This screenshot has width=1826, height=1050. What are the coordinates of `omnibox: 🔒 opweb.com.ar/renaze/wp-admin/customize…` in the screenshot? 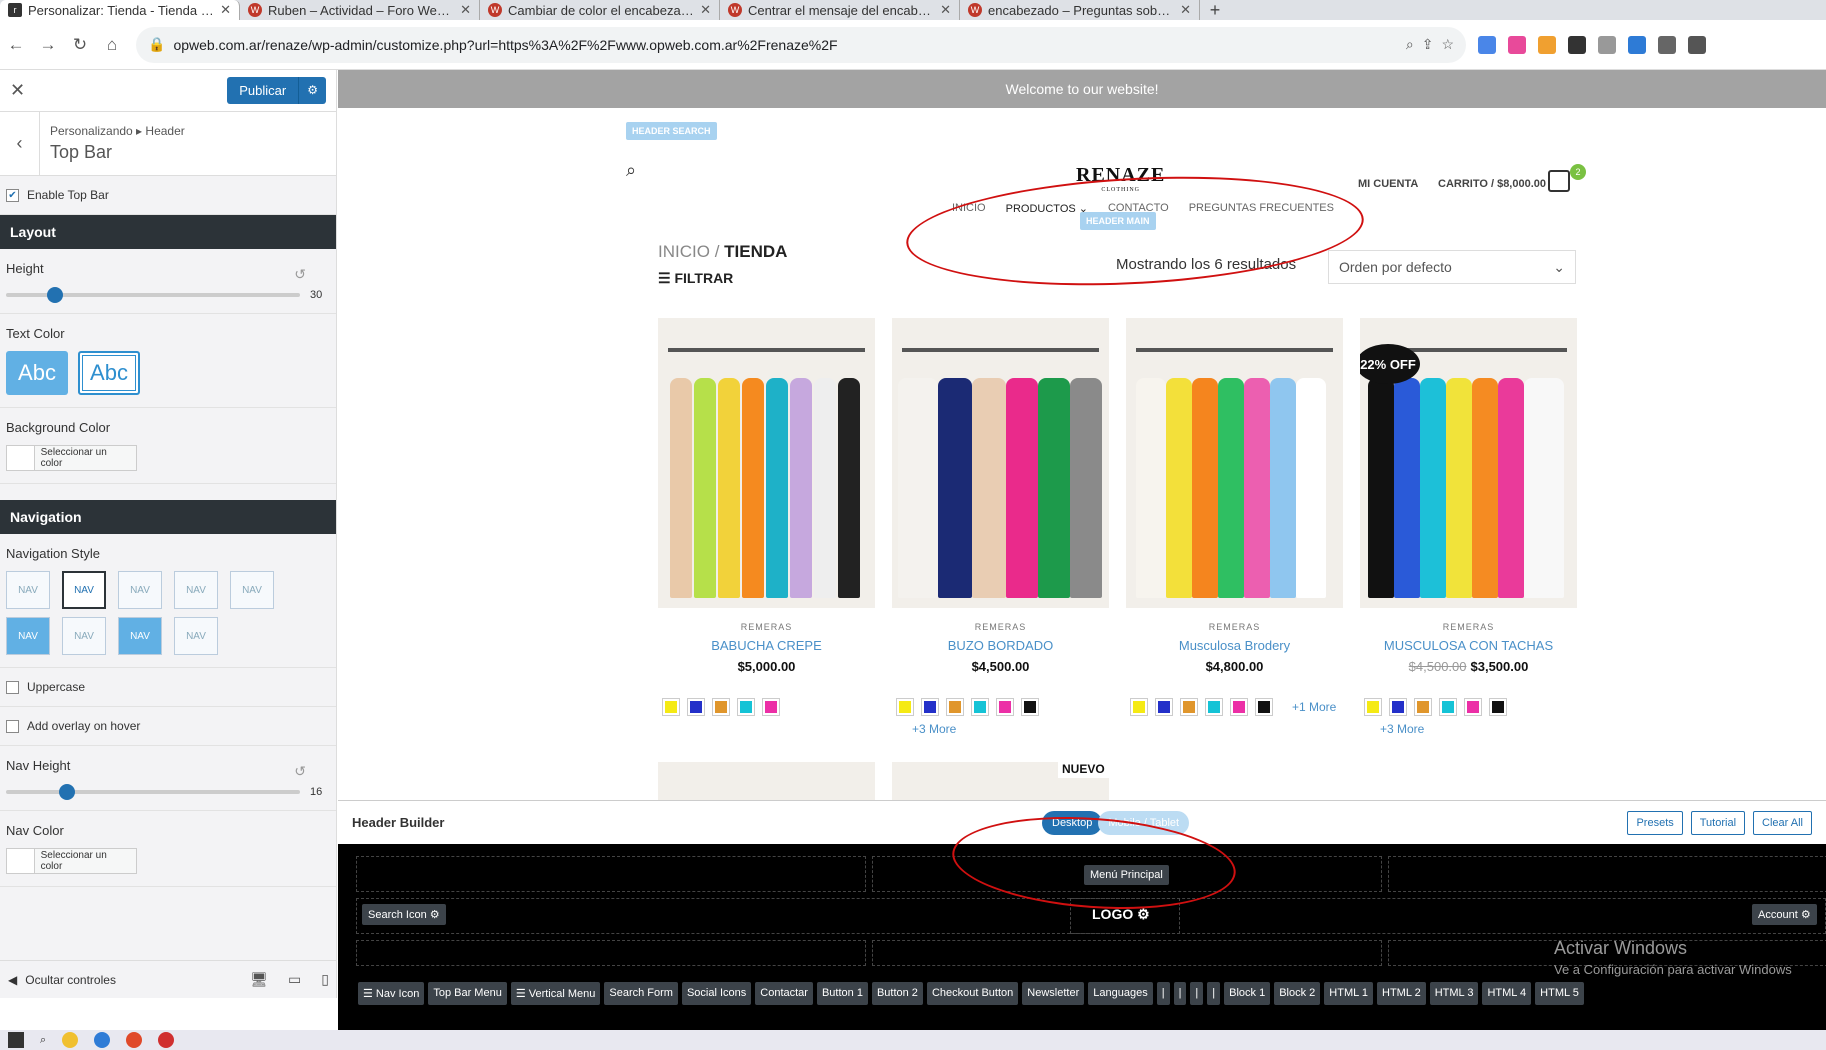 It's located at (801, 44).